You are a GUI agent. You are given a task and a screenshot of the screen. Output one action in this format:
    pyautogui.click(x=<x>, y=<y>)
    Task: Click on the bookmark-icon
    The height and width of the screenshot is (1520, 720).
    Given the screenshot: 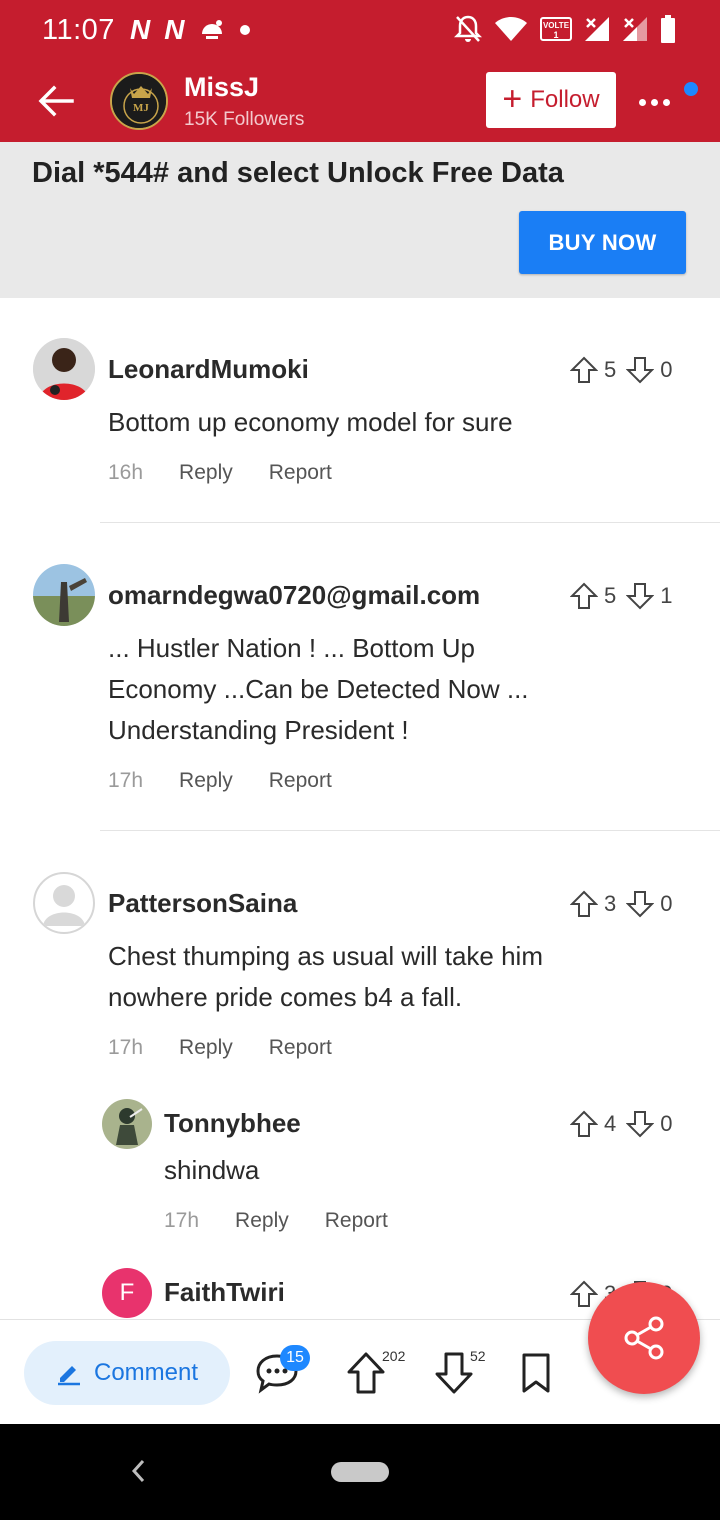 What is the action you would take?
    pyautogui.click(x=536, y=1373)
    